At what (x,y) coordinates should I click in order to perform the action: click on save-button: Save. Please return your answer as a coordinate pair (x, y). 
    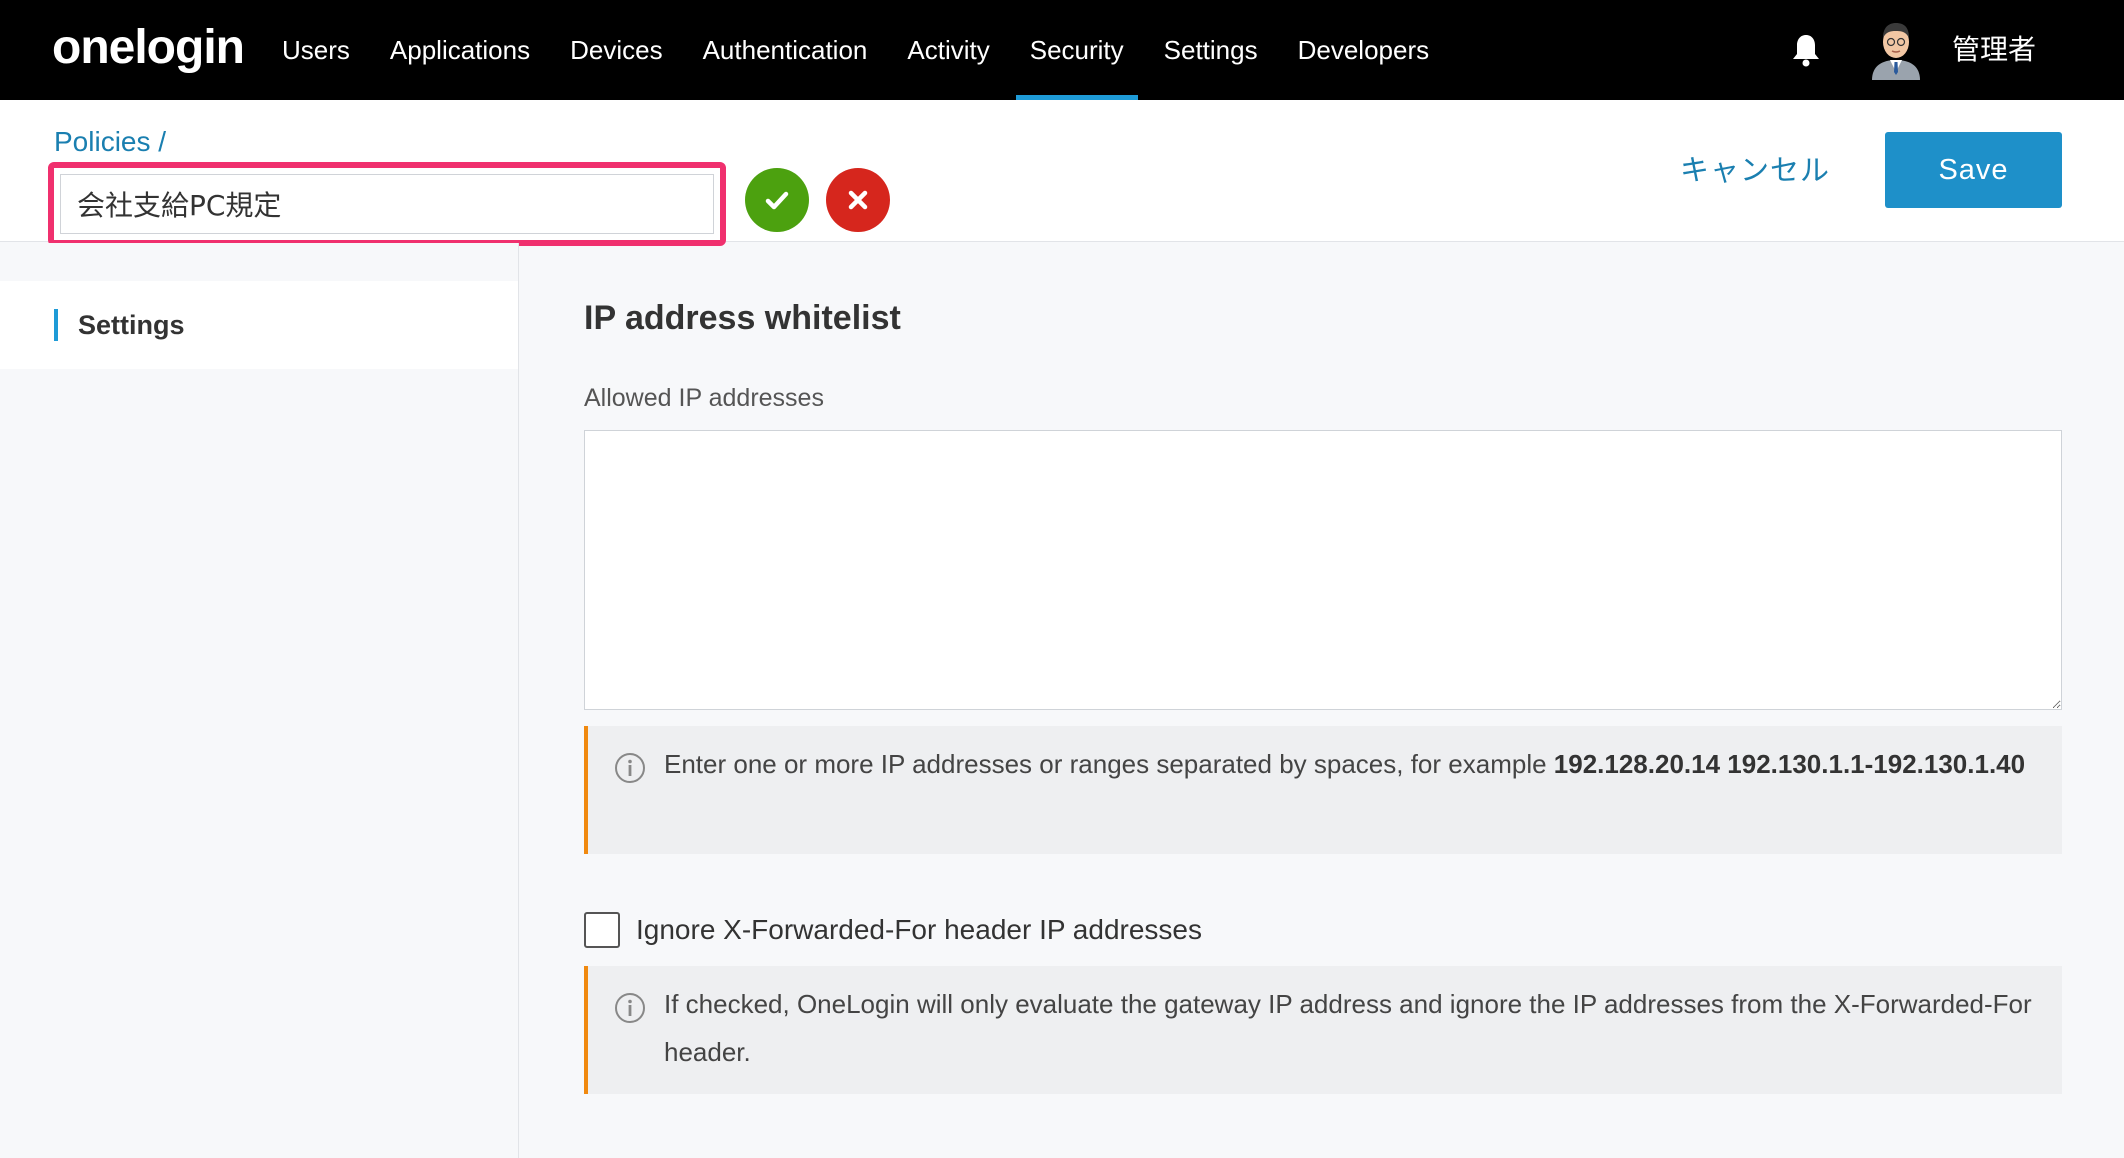
    Looking at the image, I should click on (1973, 170).